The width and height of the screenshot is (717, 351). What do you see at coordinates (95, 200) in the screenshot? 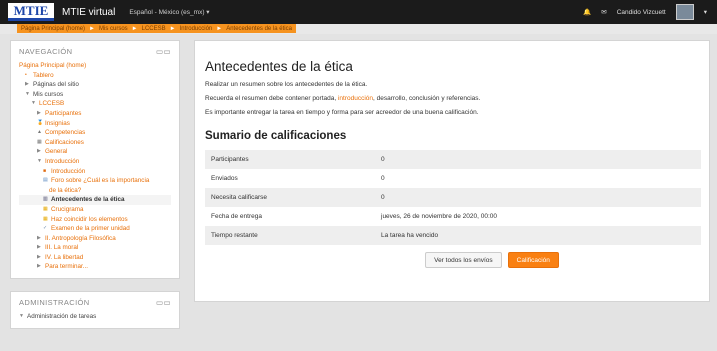
I see `nav-item: ▥ Antecedentes de la ética` at bounding box center [95, 200].